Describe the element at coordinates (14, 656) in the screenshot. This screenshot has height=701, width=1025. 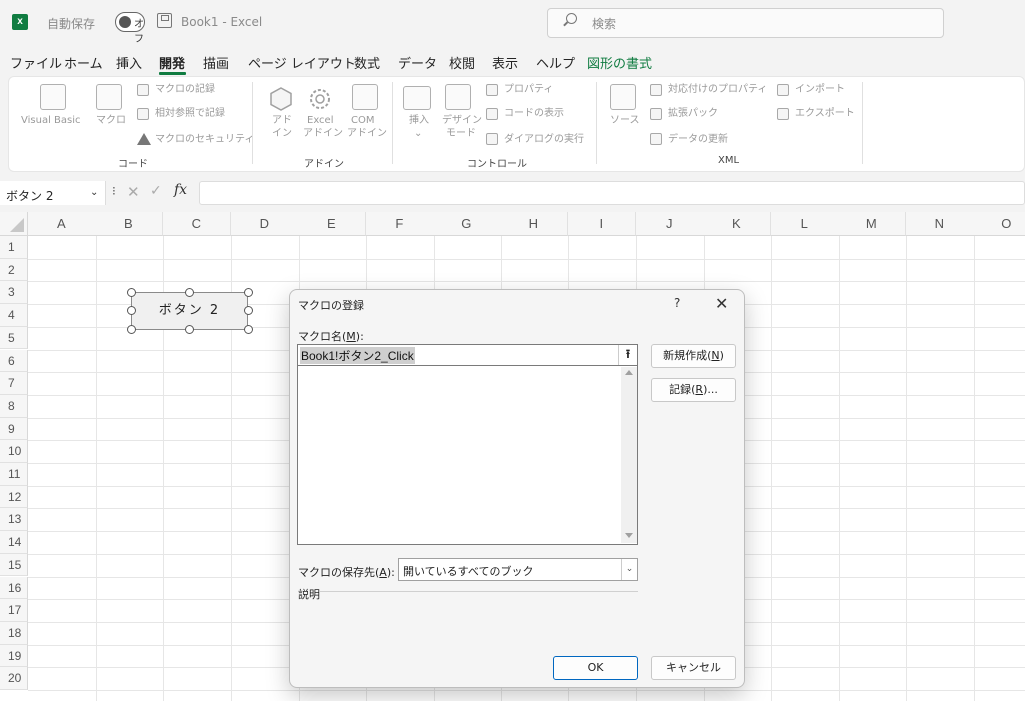
I see `row-header: 19` at that location.